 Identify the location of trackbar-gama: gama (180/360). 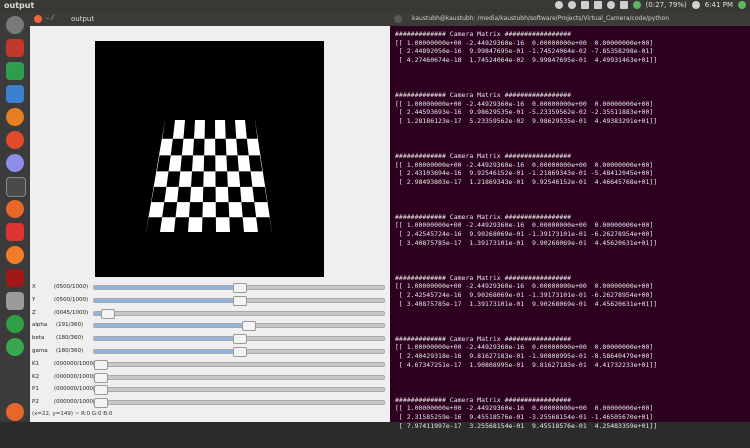
(210, 351).